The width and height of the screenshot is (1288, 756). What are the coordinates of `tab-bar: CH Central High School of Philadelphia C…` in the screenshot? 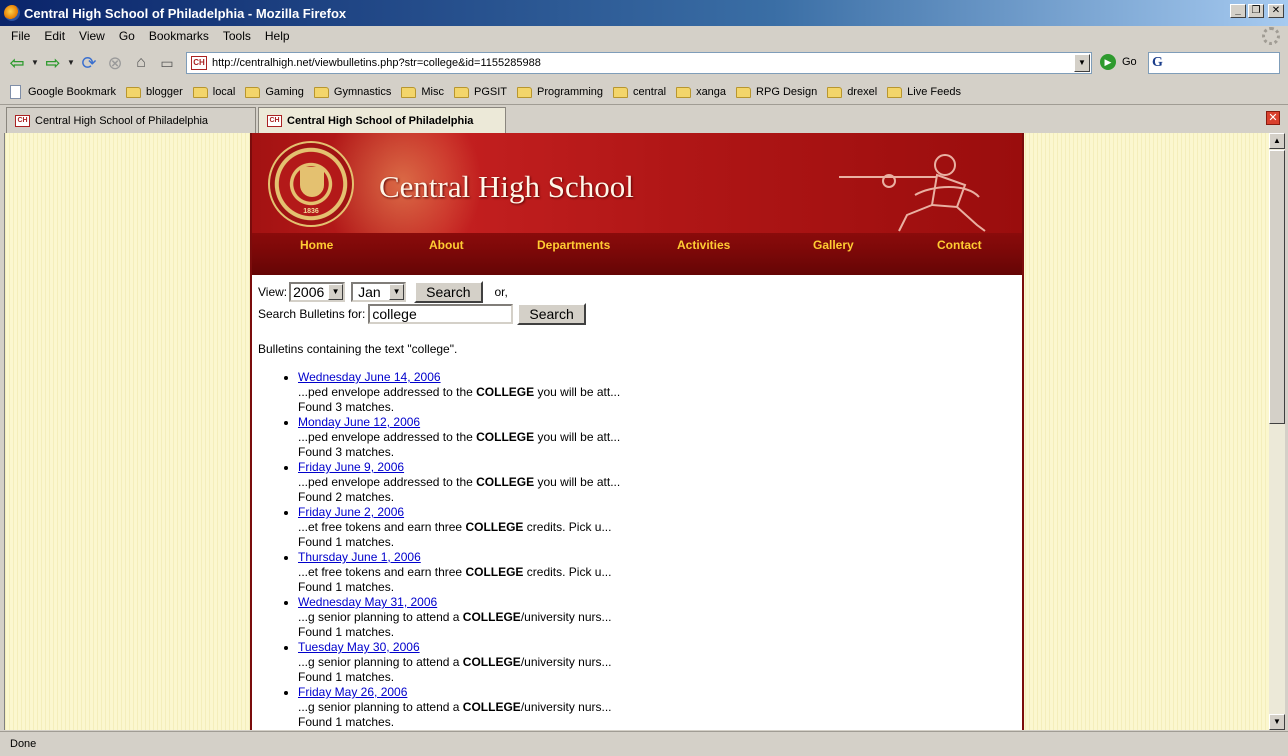 It's located at (644, 118).